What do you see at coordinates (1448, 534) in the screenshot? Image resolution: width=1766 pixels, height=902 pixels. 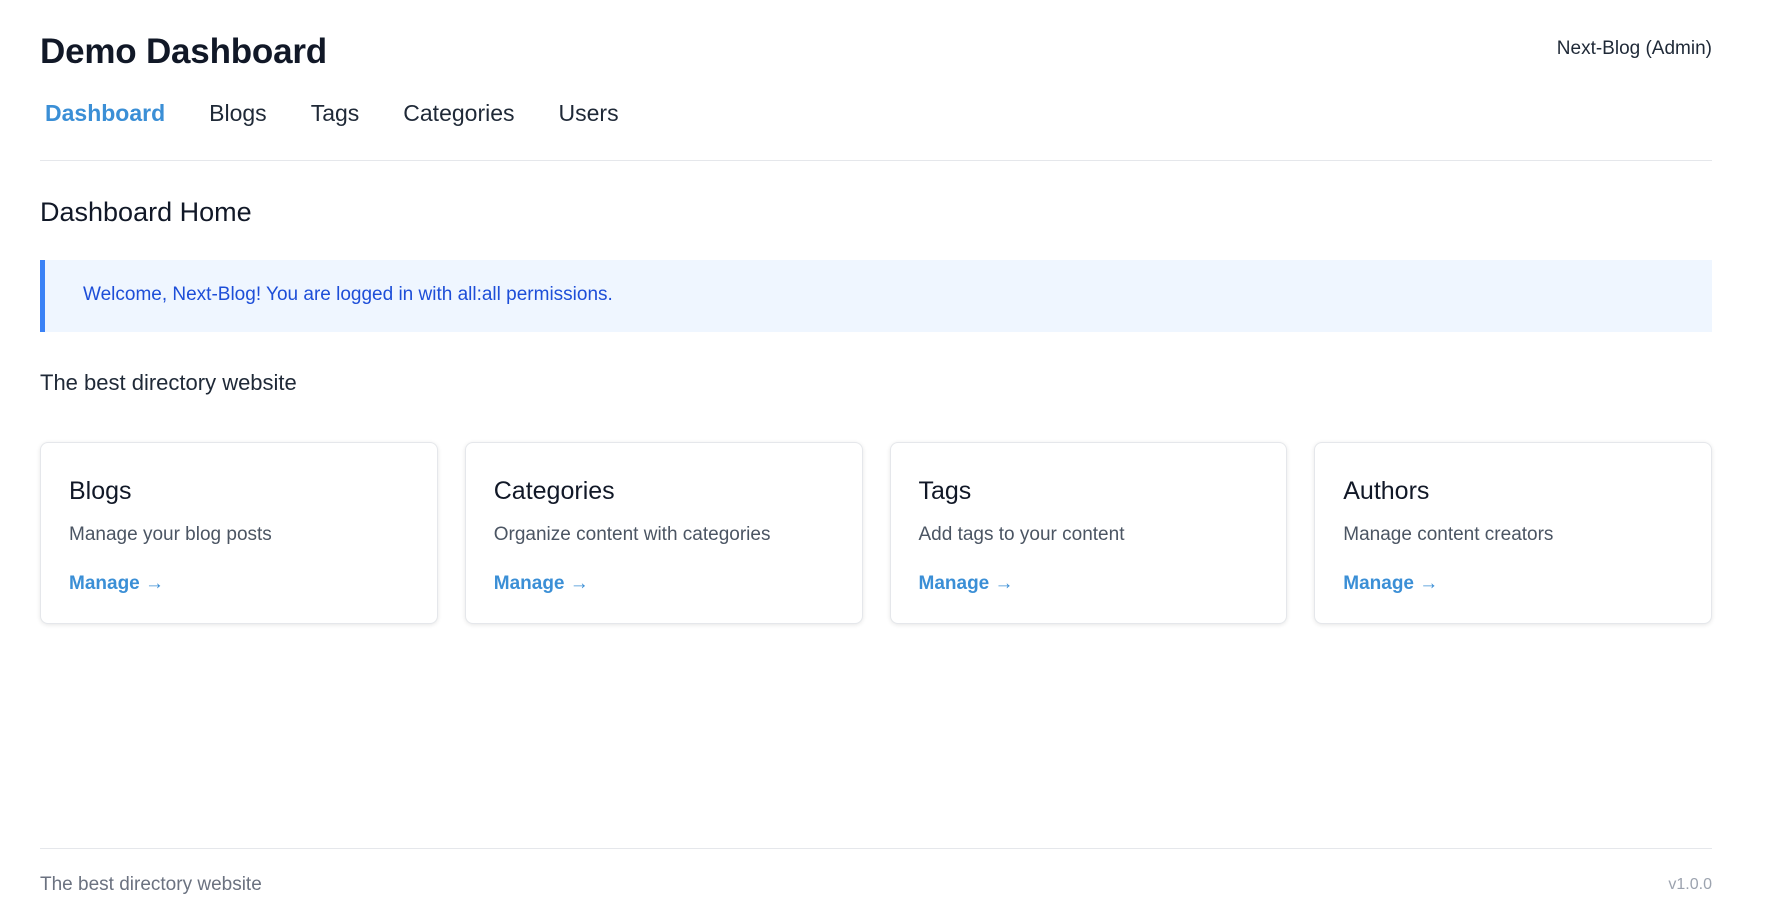 I see `card-description: Manage content creators` at bounding box center [1448, 534].